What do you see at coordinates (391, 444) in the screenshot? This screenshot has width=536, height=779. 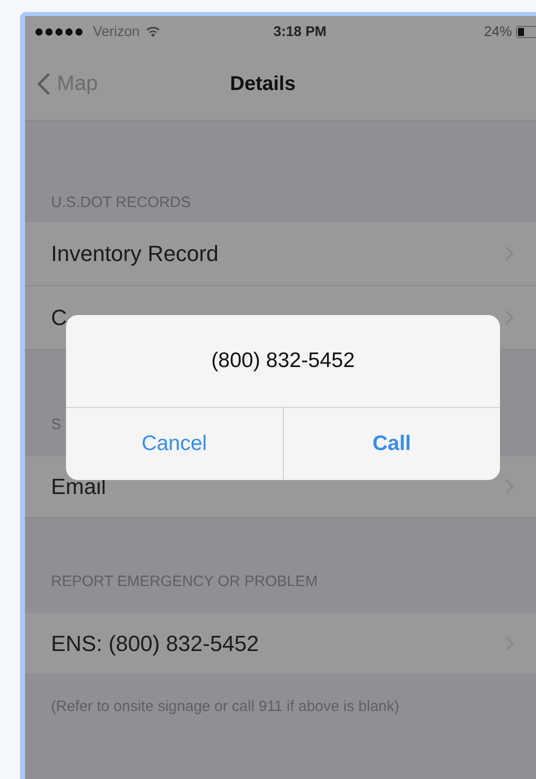 I see `alert-button: Call` at bounding box center [391, 444].